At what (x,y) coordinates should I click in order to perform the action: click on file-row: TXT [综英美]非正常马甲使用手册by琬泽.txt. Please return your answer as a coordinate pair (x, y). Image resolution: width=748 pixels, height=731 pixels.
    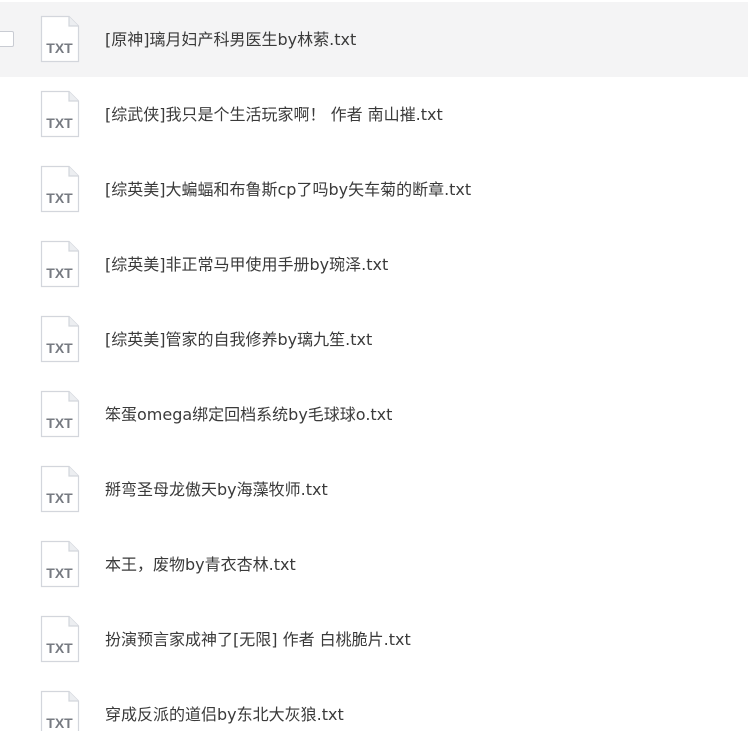
    Looking at the image, I should click on (374, 264).